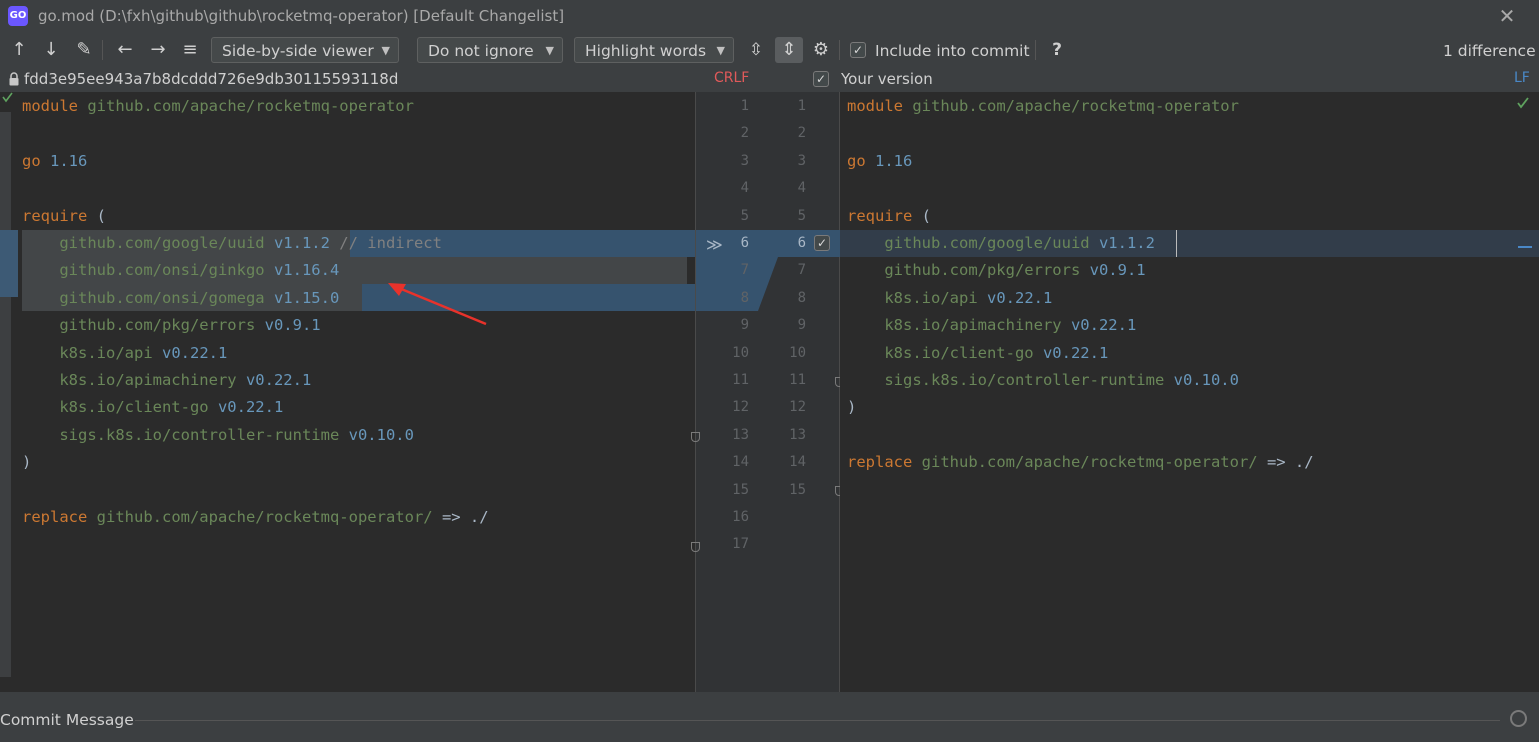  I want to click on line-number: 8, so click(801, 297).